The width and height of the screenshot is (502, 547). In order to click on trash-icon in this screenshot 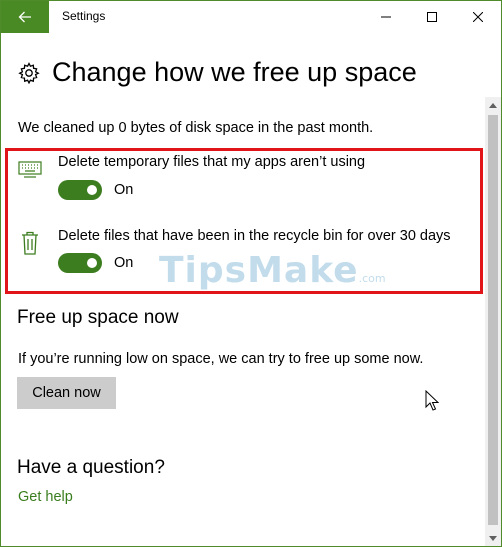, I will do `click(30, 243)`.